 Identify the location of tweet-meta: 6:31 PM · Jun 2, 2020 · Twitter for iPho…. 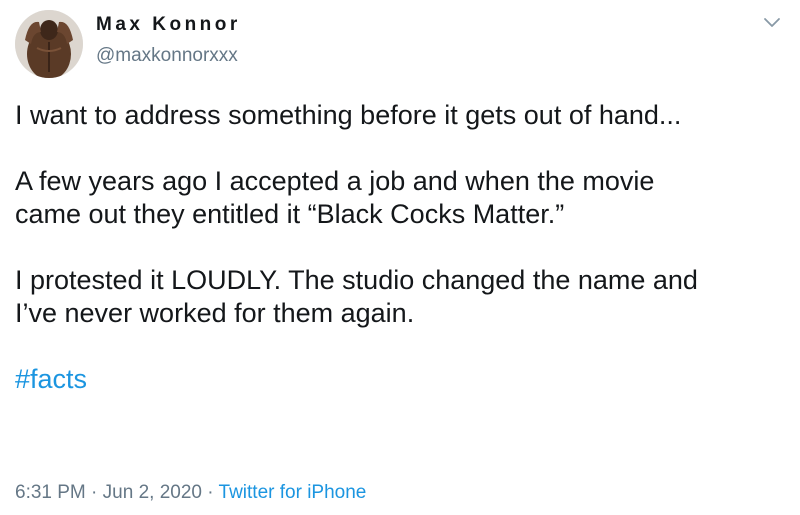
(190, 493).